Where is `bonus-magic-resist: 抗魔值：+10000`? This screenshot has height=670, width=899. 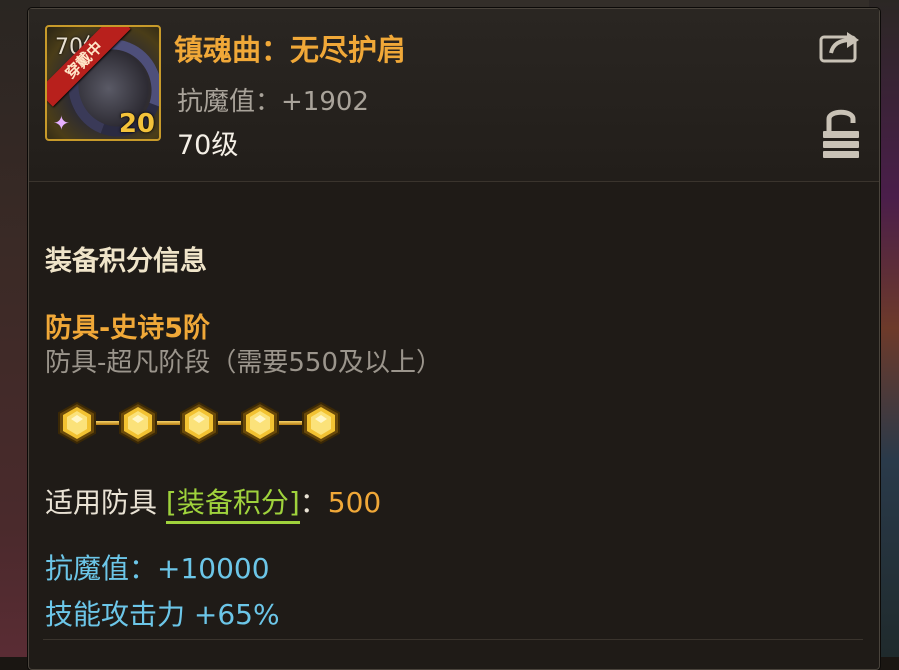 bonus-magic-resist: 抗魔值：+10000 is located at coordinates (157, 568).